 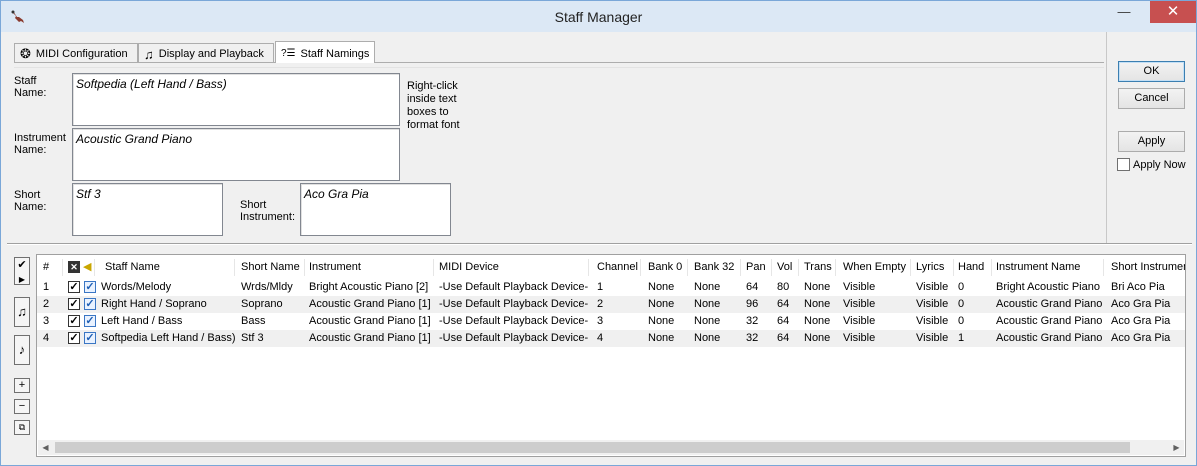 What do you see at coordinates (1173, 12) in the screenshot?
I see `close-icon: ✕` at bounding box center [1173, 12].